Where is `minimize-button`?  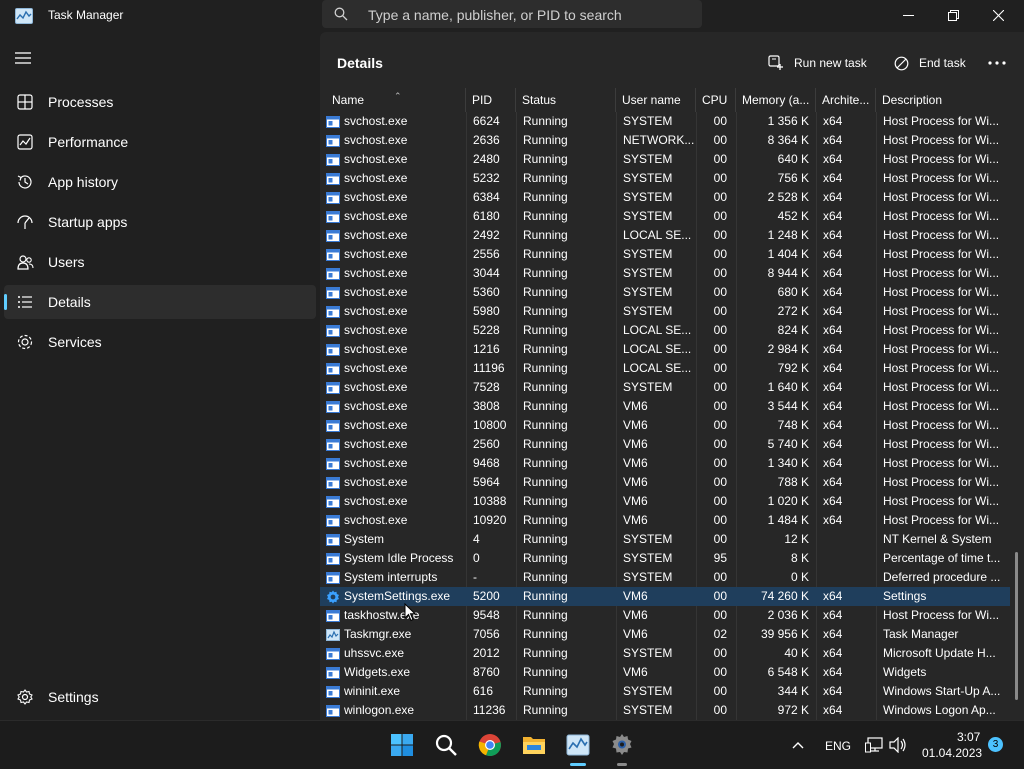
minimize-button is located at coordinates (908, 15).